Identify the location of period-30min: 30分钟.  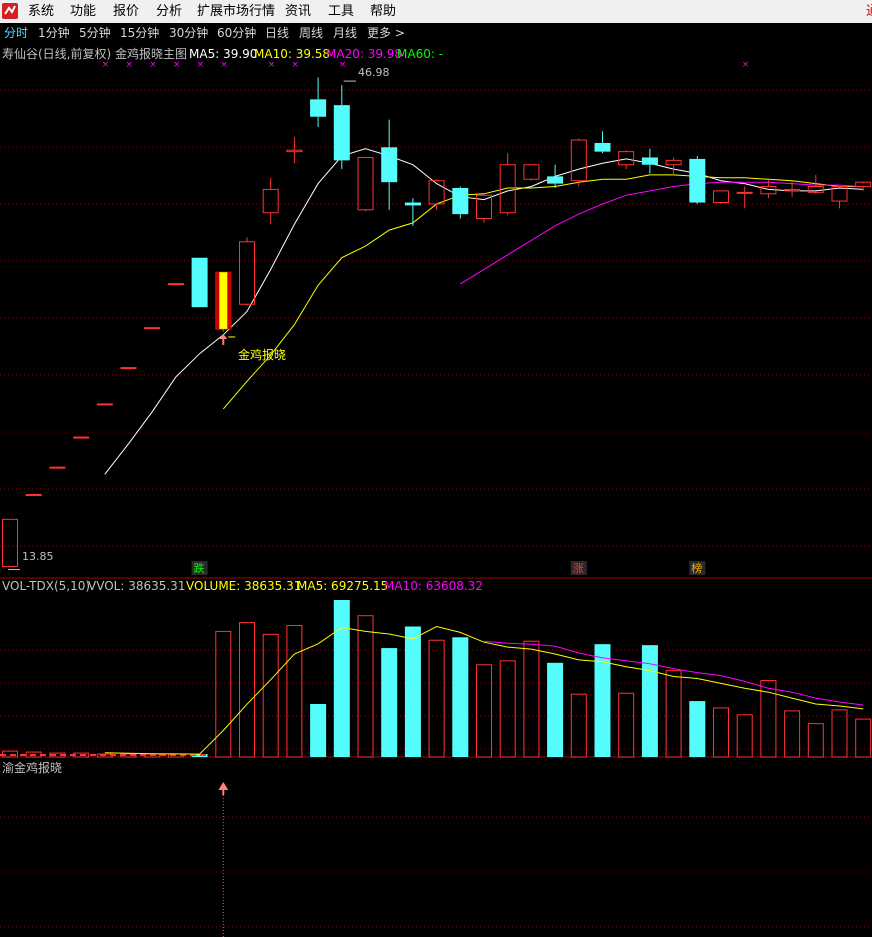
(188, 33).